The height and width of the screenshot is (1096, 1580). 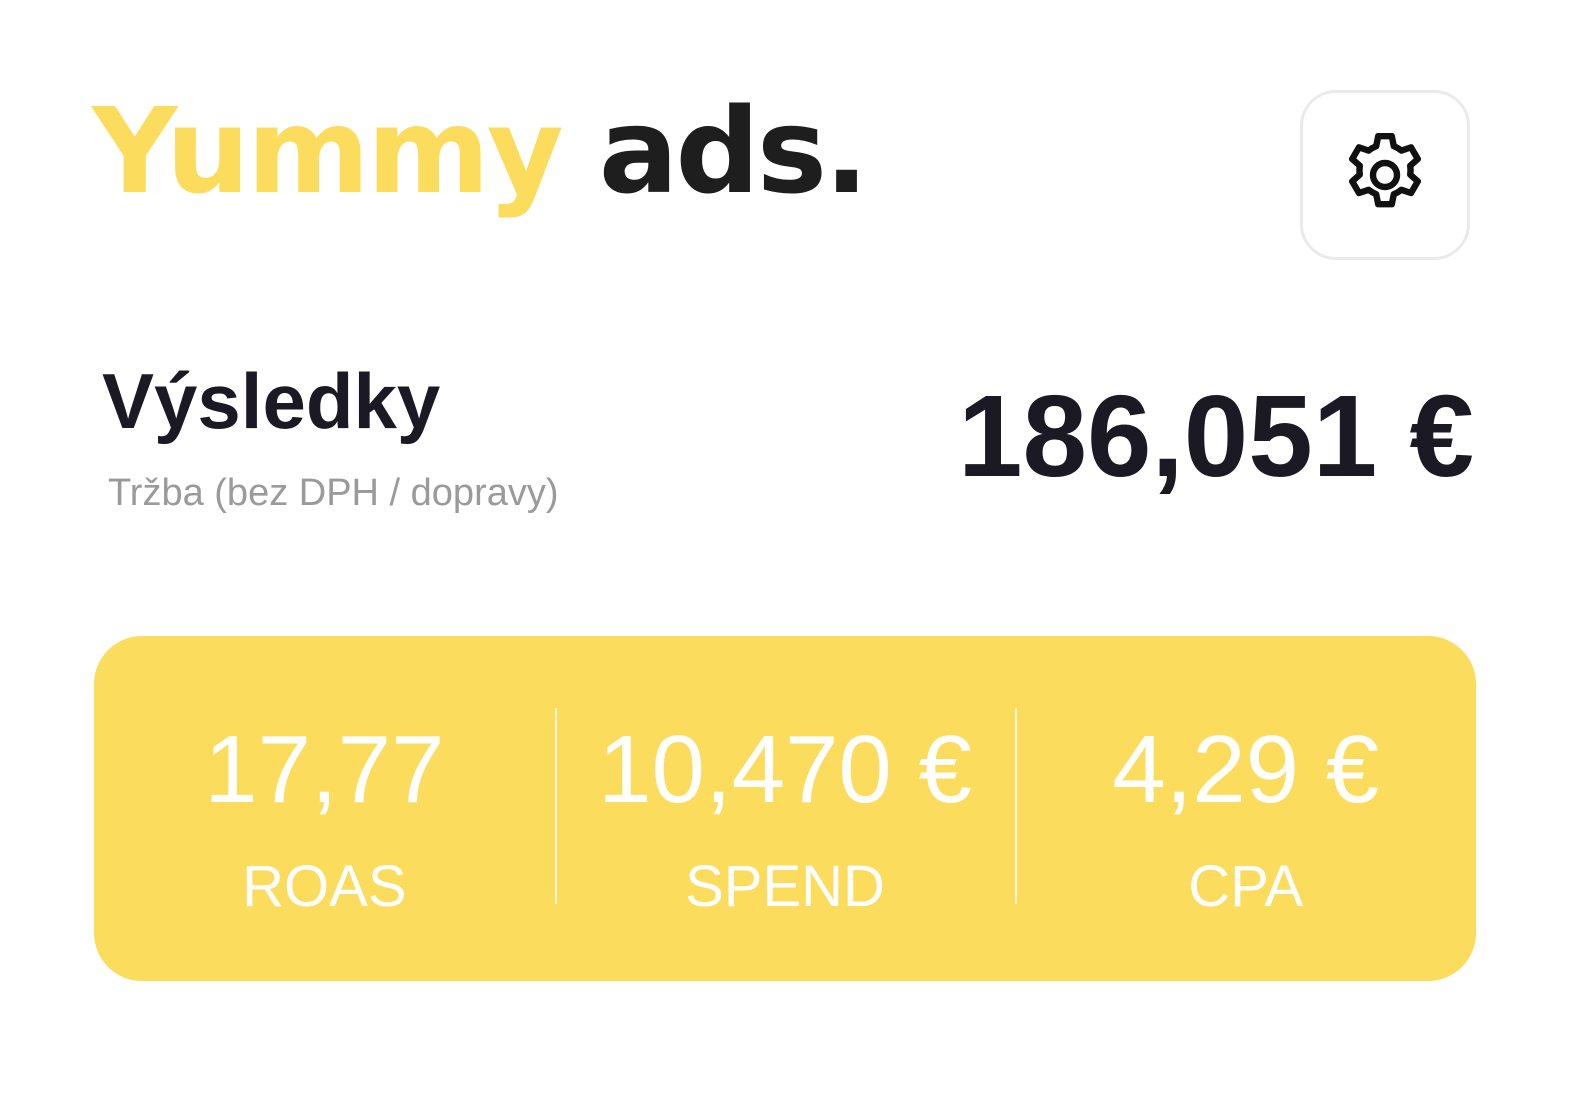 I want to click on results-subtitle: Tržba (bez DPH / dopravy), so click(x=333, y=493).